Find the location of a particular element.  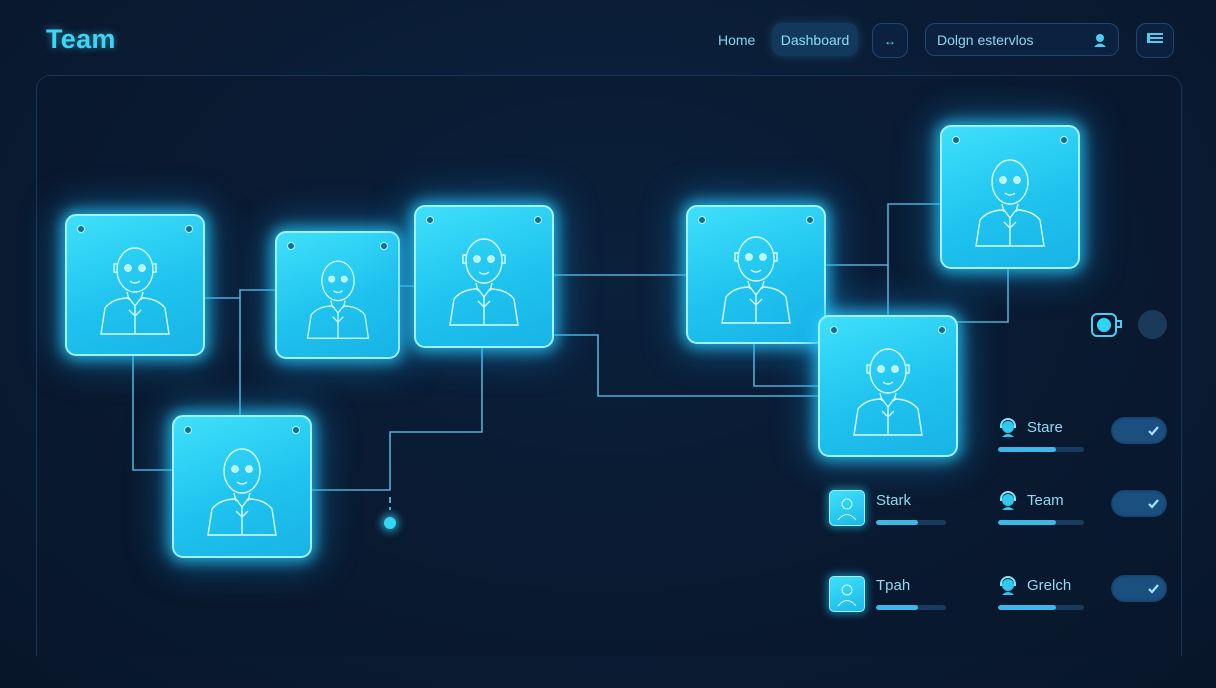

chat-icon is located at coordinates (1107, 325).